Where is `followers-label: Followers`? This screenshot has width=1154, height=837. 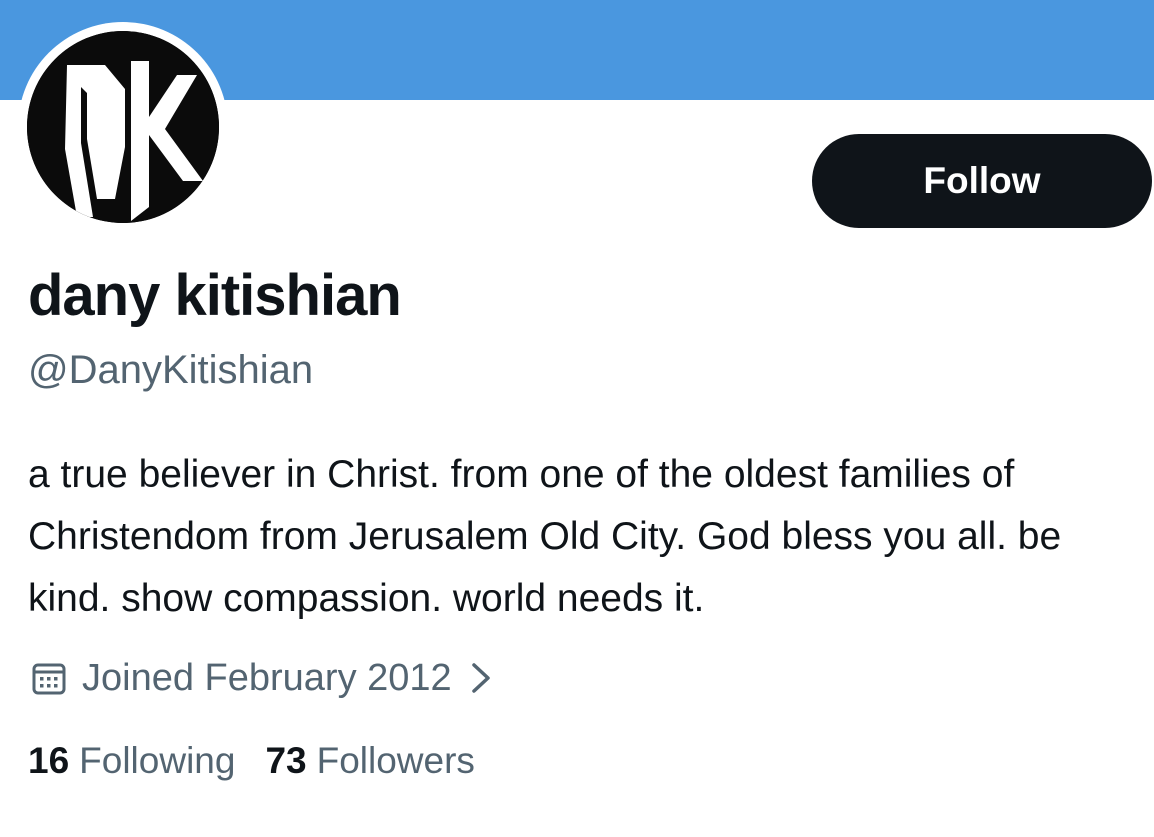 followers-label: Followers is located at coordinates (395, 760).